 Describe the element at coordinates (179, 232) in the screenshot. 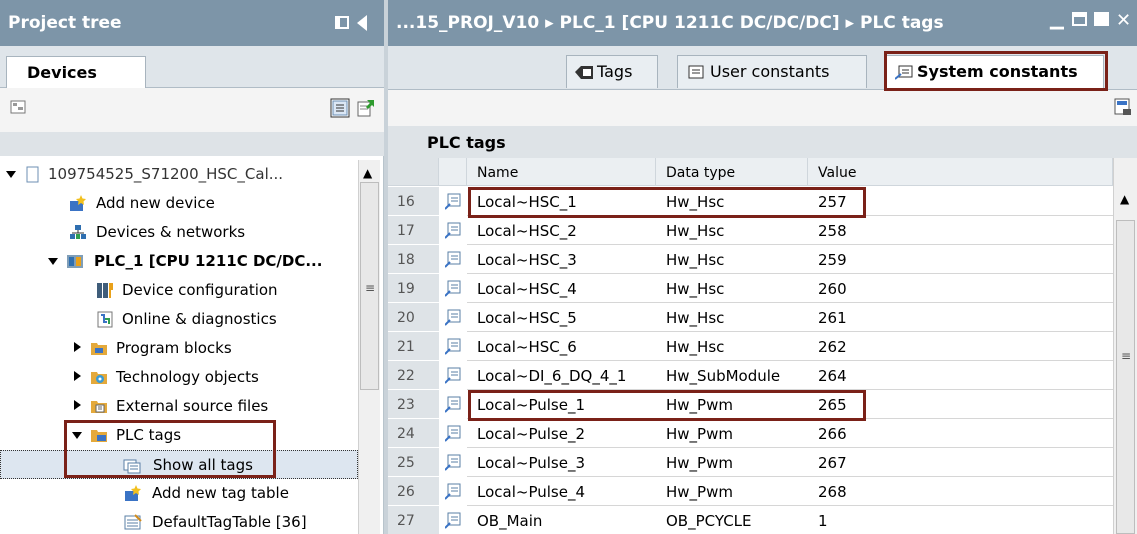

I see `tree-item-devices-networks: Devices & networks` at that location.